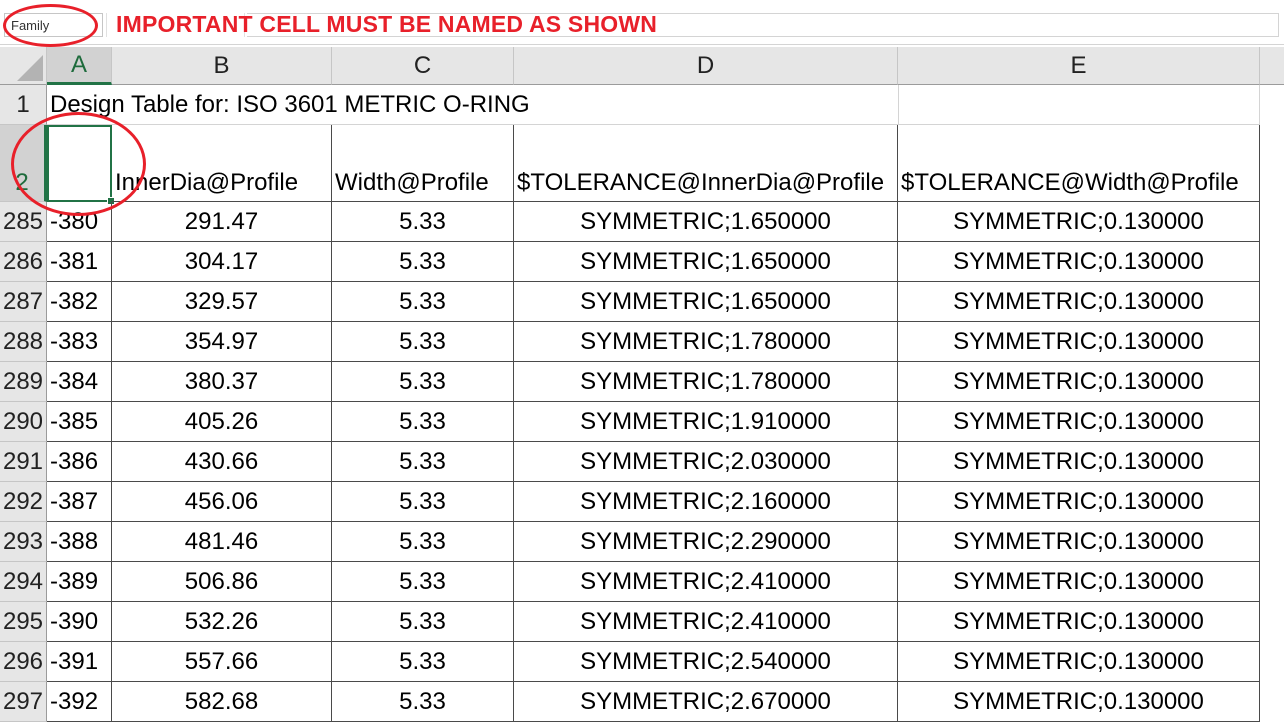  I want to click on cell-b: 329.57, so click(222, 302).